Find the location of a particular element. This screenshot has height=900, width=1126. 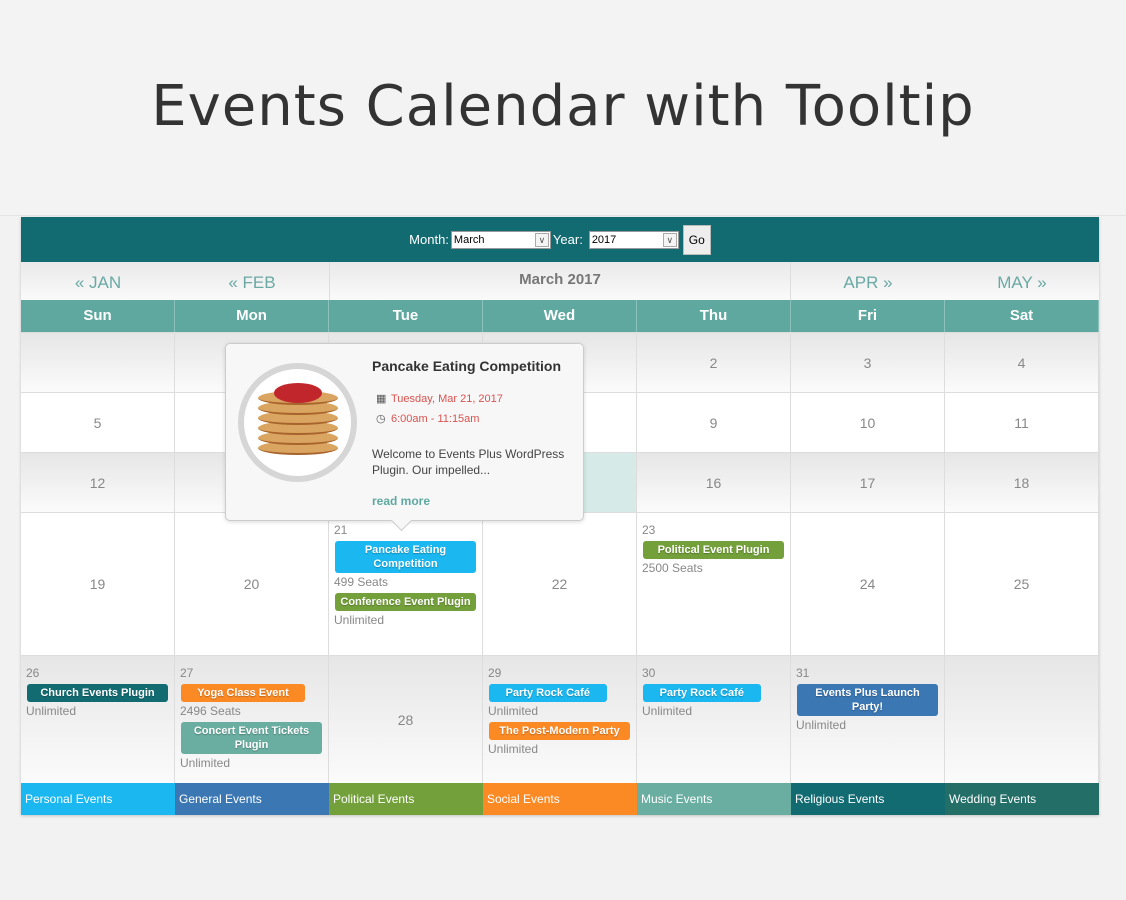

day-cell: 9 is located at coordinates (714, 422).